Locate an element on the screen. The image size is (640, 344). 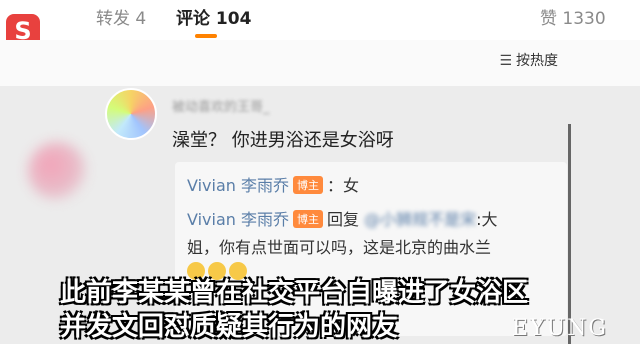
reply-2-tail: :大 is located at coordinates (487, 219).